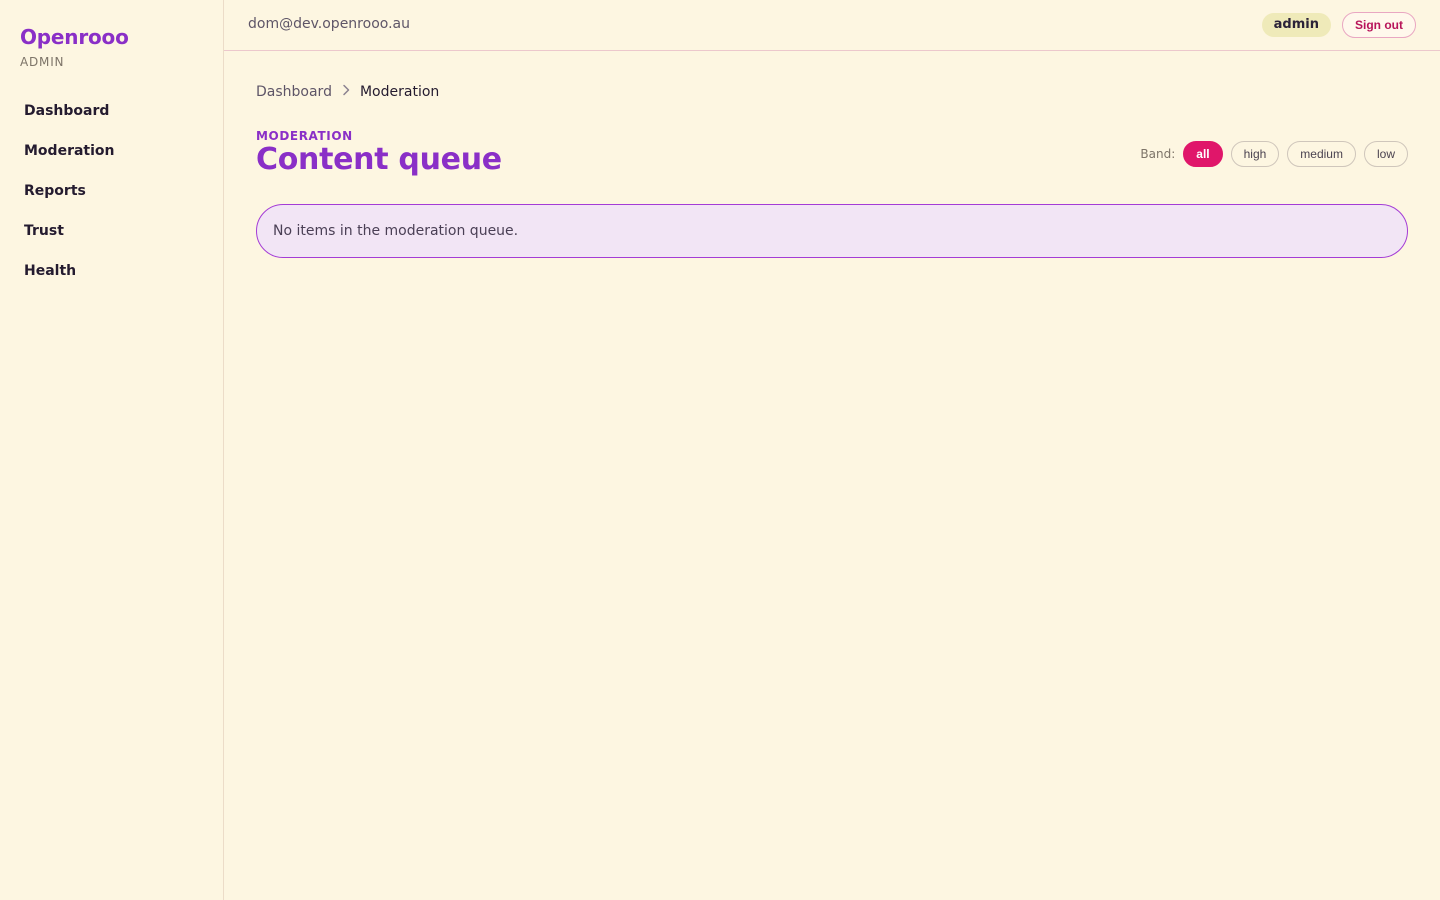 The image size is (1440, 900). Describe the element at coordinates (1255, 154) in the screenshot. I see `band-chip-high: high` at that location.